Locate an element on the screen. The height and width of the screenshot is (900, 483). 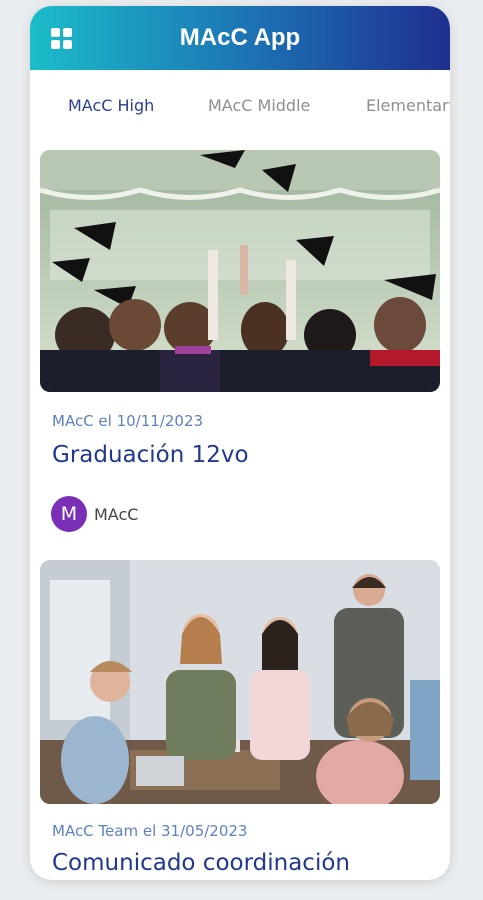
post-meta: MAcC Team el 31/05/2023 is located at coordinates (150, 831).